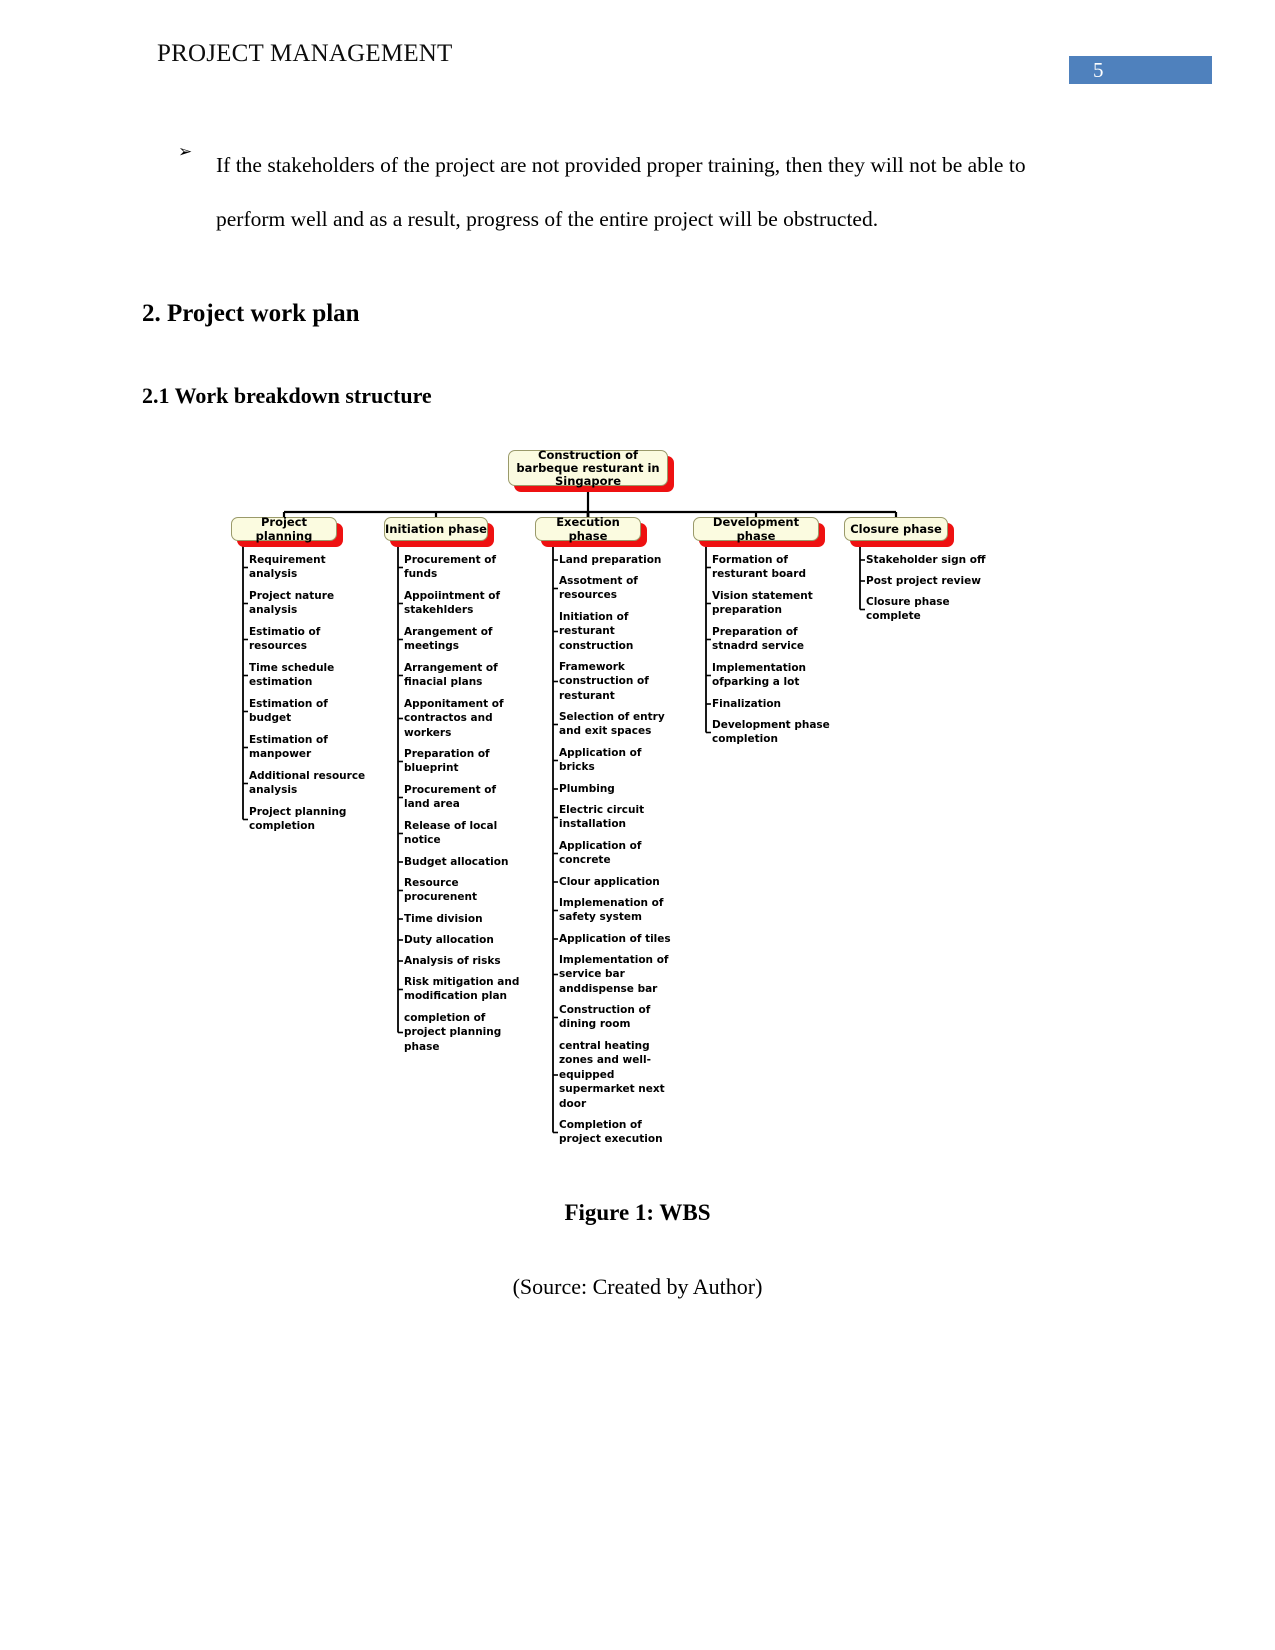  Describe the element at coordinates (287, 395) in the screenshot. I see `section-heading-2-1: 2.1 Work breakdown structure` at that location.